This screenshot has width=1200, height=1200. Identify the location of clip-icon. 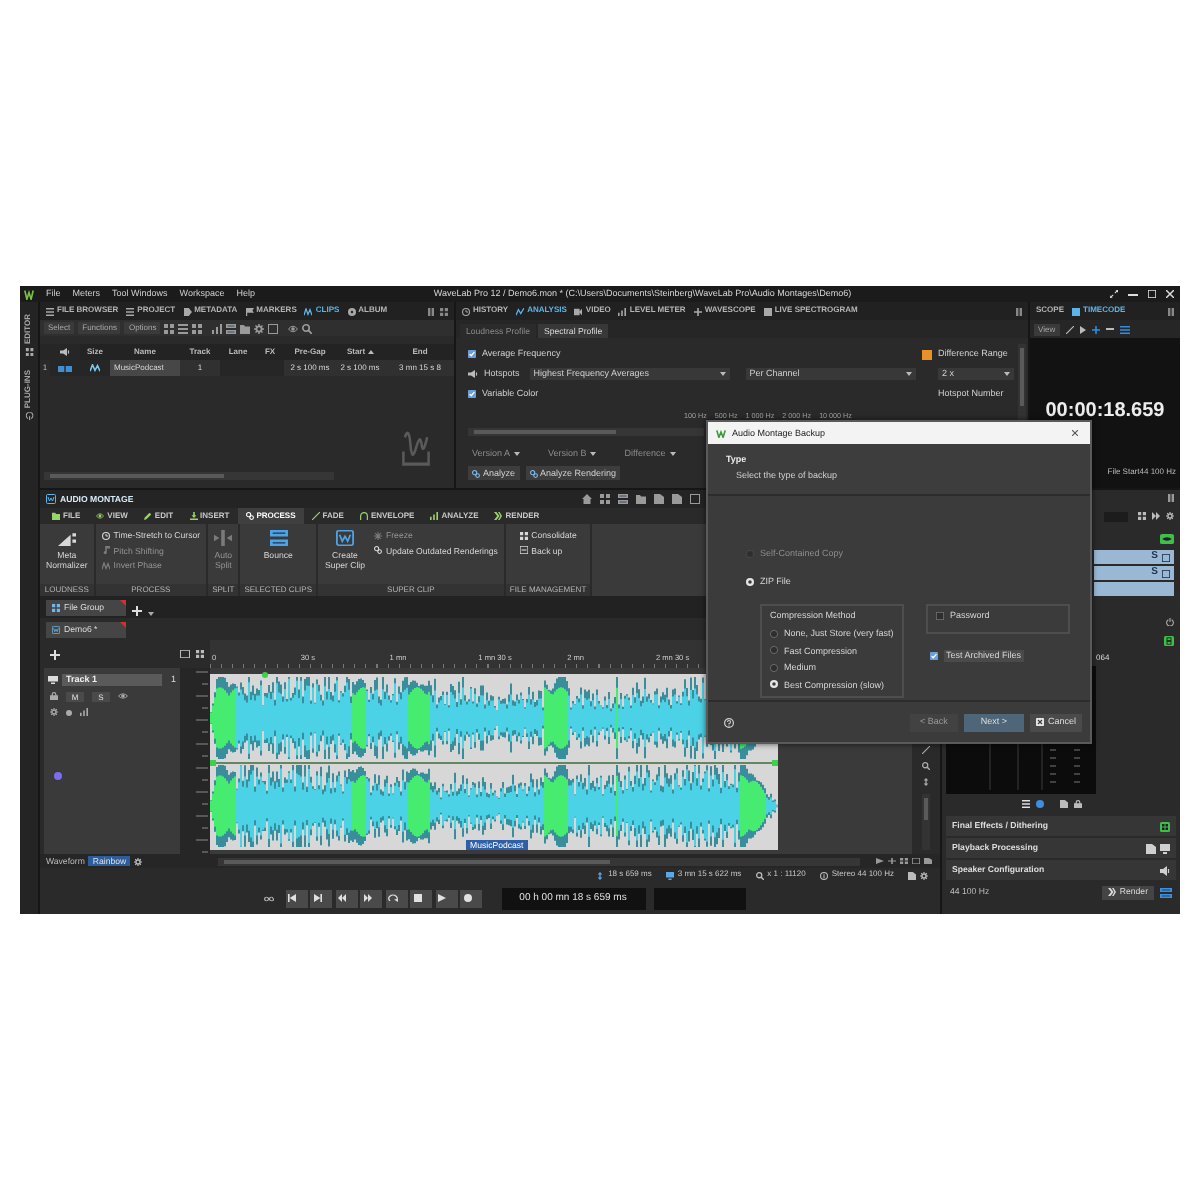
(345, 538).